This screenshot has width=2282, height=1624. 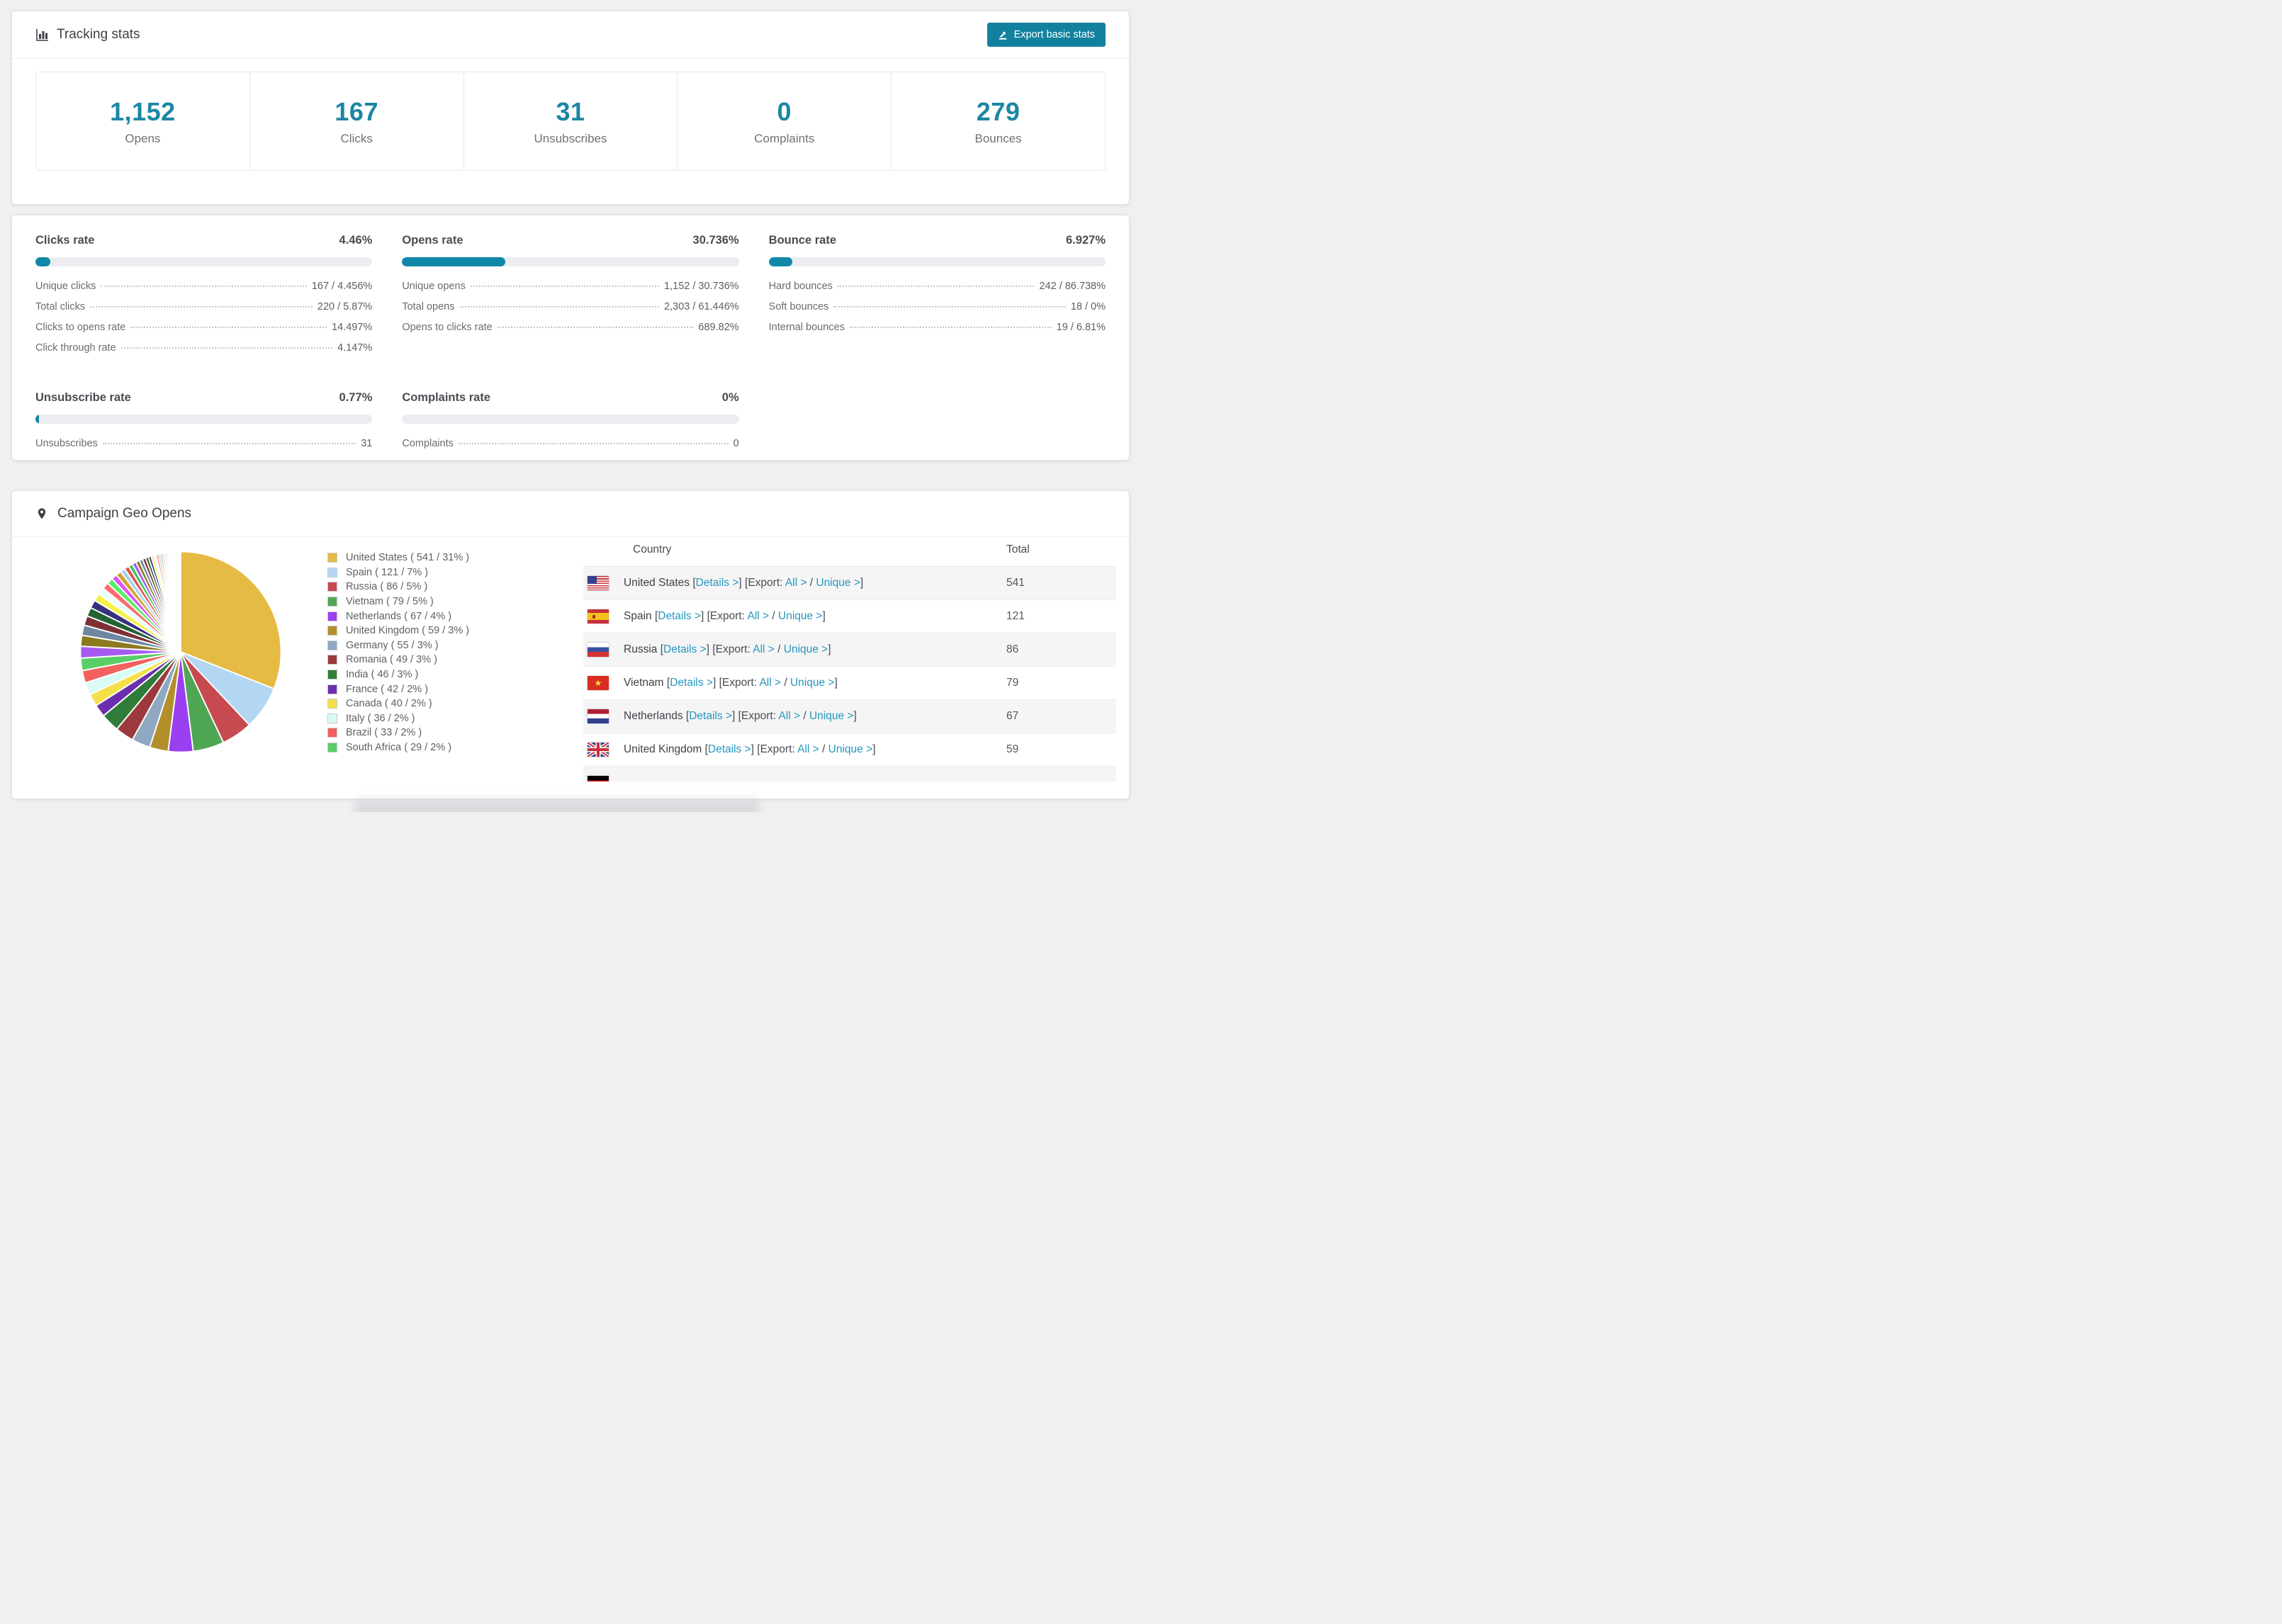 What do you see at coordinates (432, 240) in the screenshot?
I see `rate-title: Opens rate` at bounding box center [432, 240].